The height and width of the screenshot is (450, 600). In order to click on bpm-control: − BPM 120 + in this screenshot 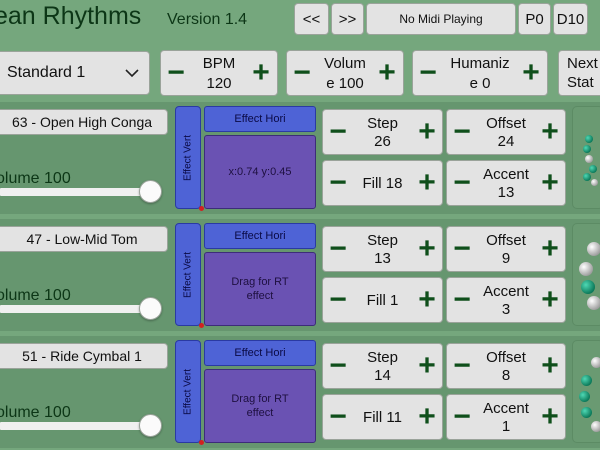, I will do `click(219, 73)`.